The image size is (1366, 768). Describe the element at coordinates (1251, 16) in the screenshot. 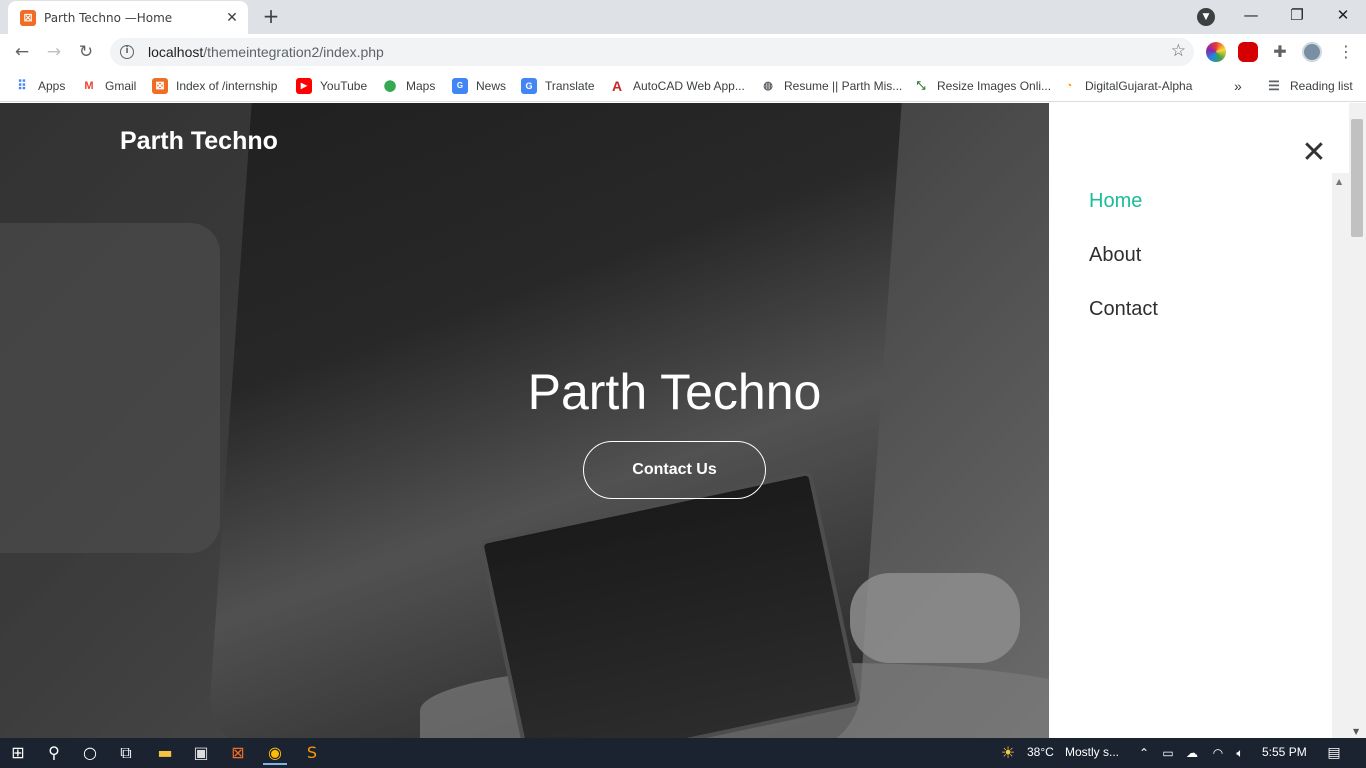

I see `minimize-button: —` at that location.